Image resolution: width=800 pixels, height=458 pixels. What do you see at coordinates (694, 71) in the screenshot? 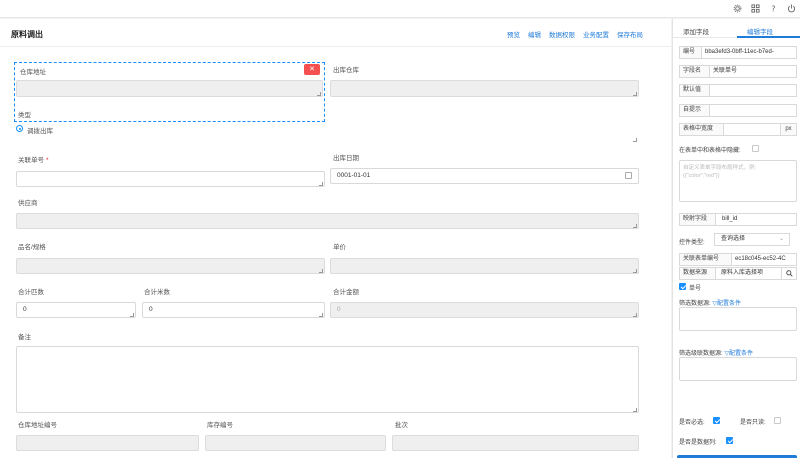
I see `field-name-label: 字段名` at bounding box center [694, 71].